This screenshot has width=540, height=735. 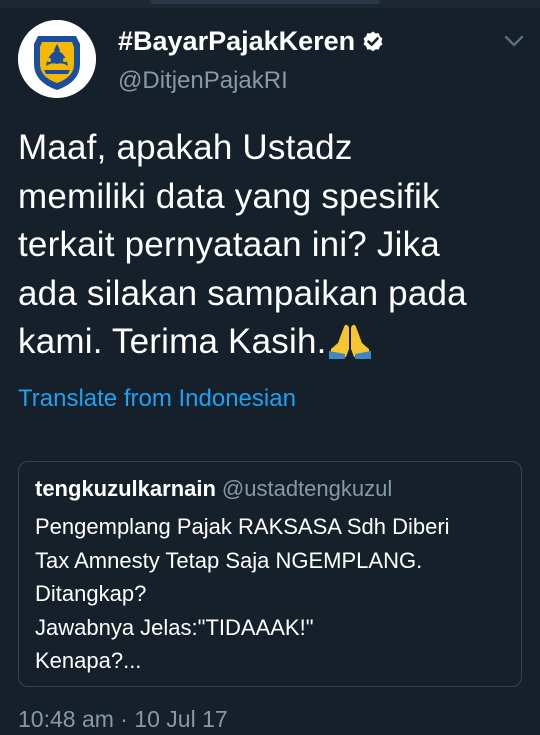 What do you see at coordinates (123, 719) in the screenshot?
I see `tweet-timestamp: 10:48 am · 10 Jul 17` at bounding box center [123, 719].